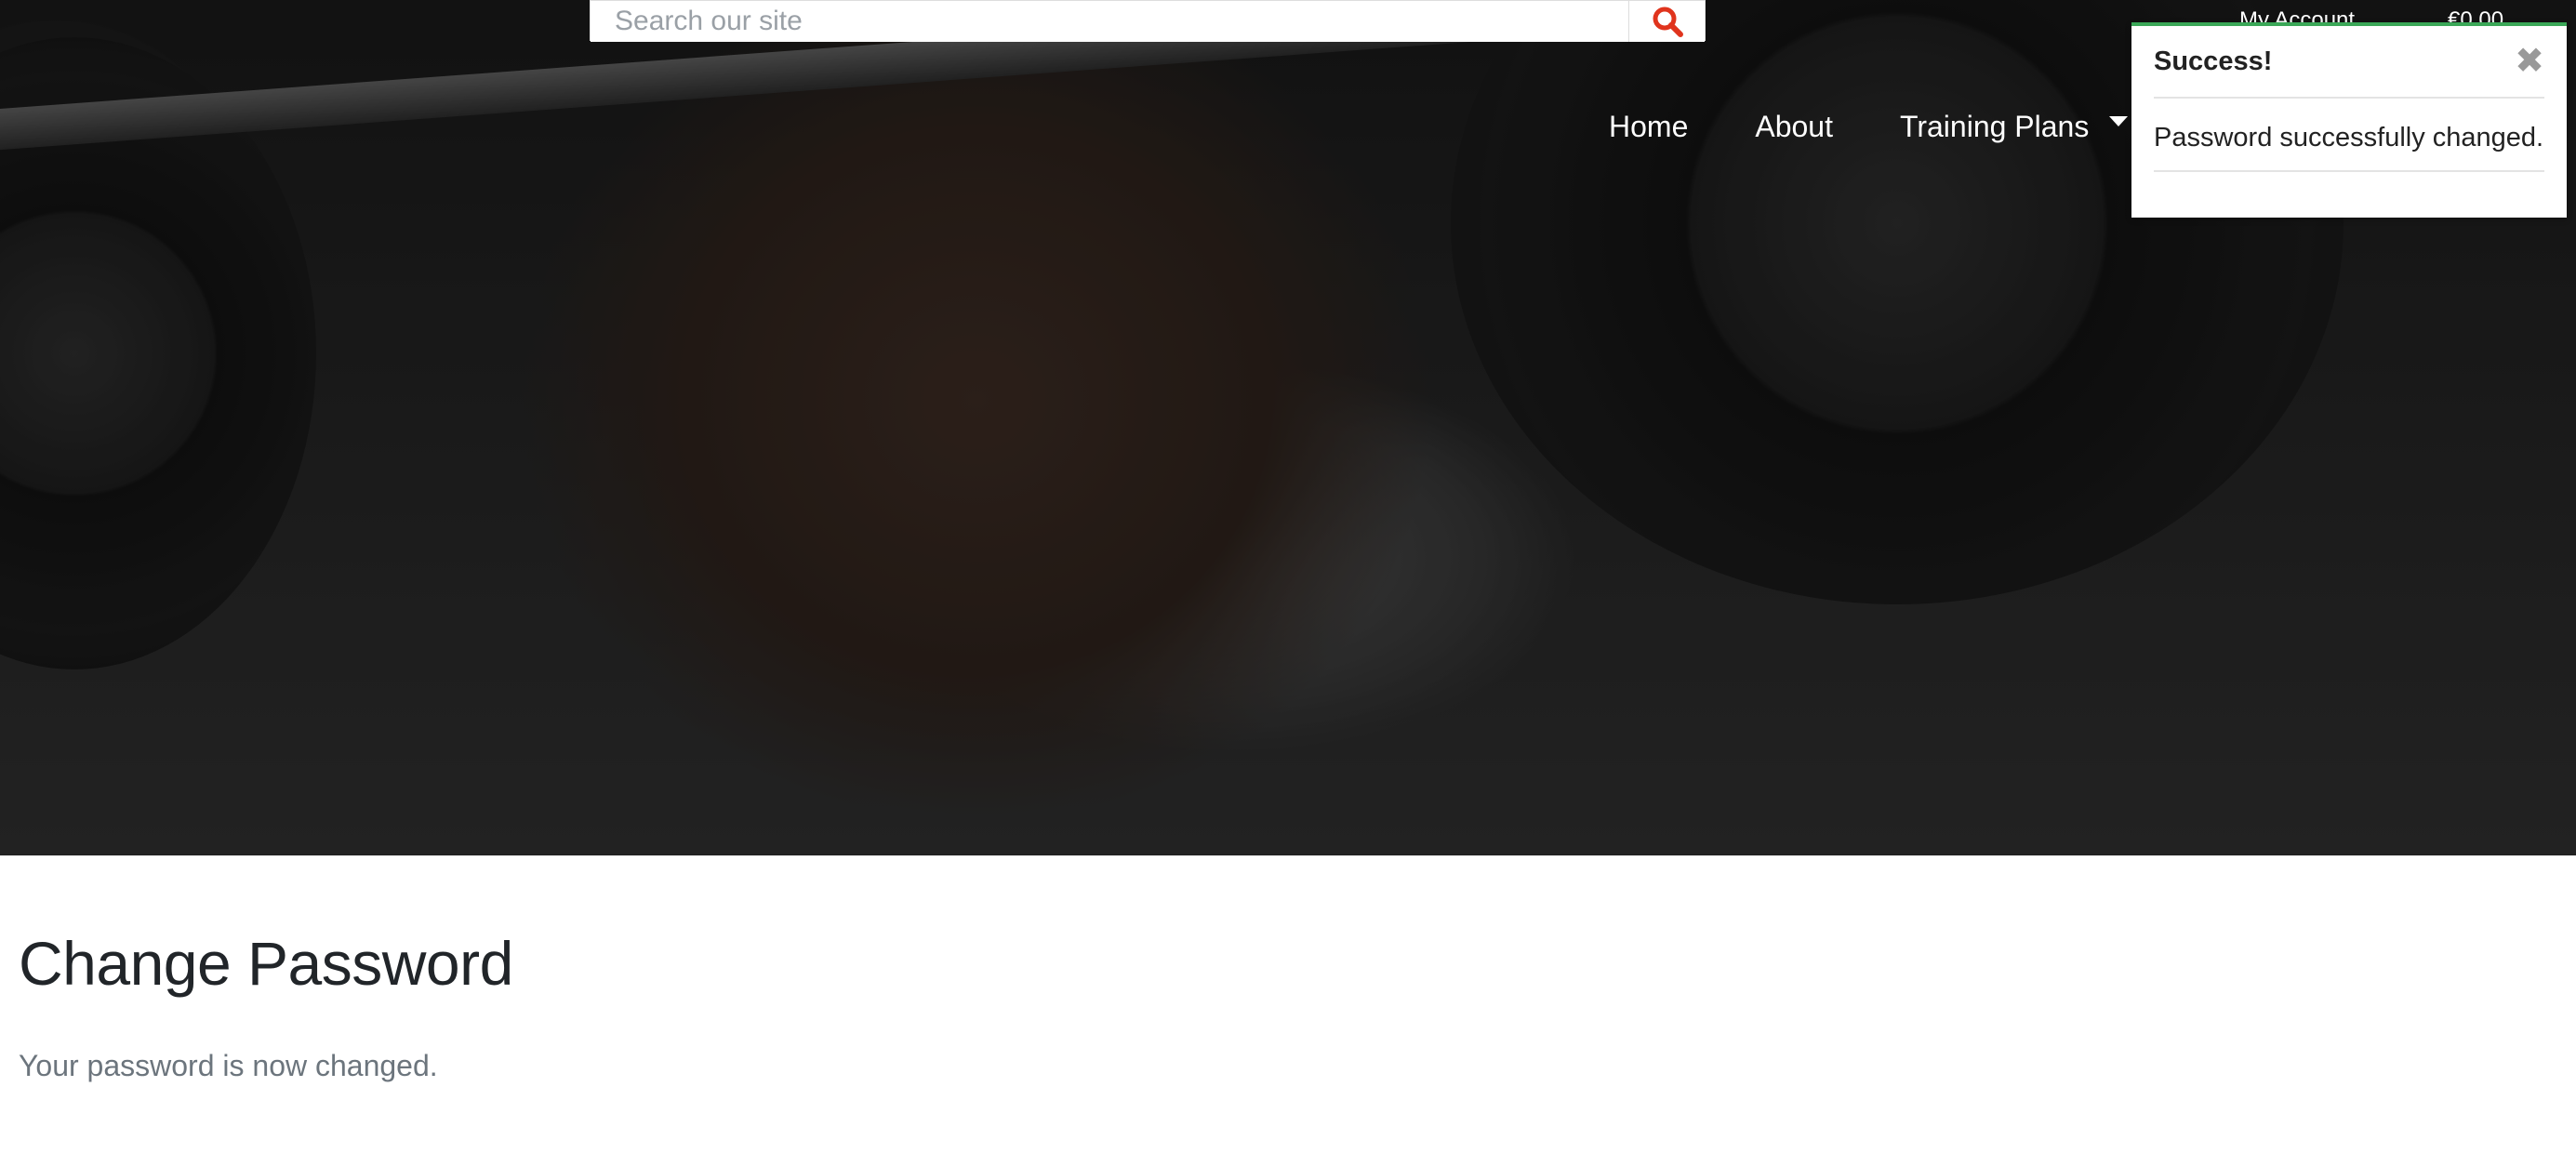 Image resolution: width=2576 pixels, height=1153 pixels. What do you see at coordinates (2119, 121) in the screenshot?
I see `caret-down-icon` at bounding box center [2119, 121].